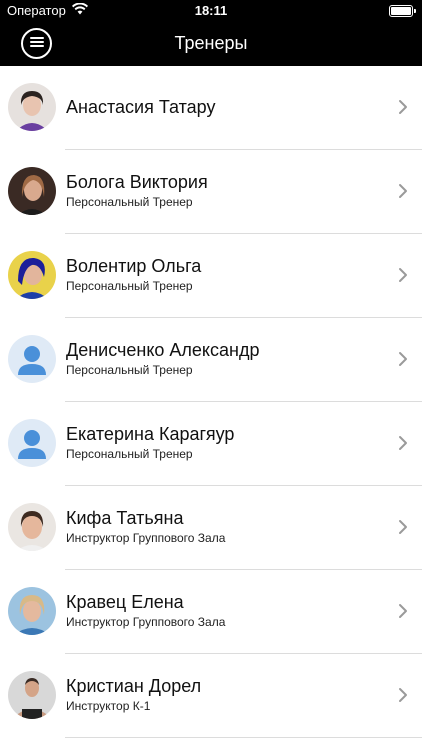 The image size is (422, 750). I want to click on trainer-name: Екатерина Карагяур, so click(150, 434).